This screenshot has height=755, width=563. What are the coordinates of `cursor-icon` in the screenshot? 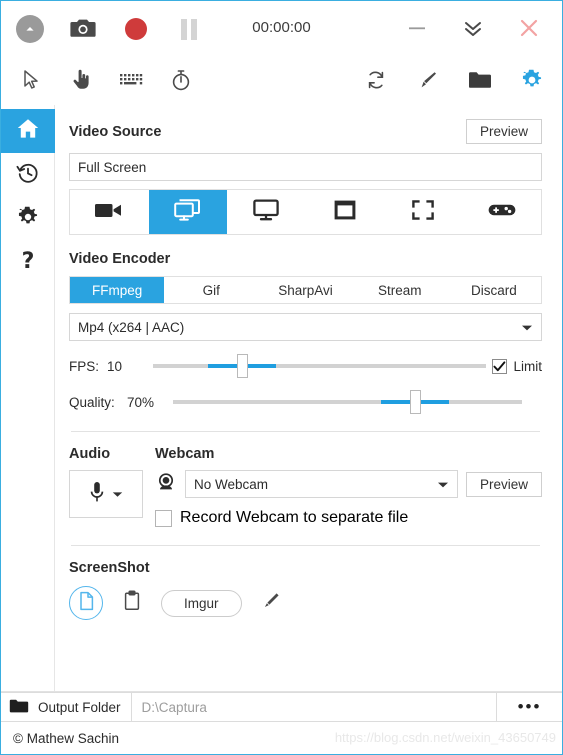 It's located at (31, 81).